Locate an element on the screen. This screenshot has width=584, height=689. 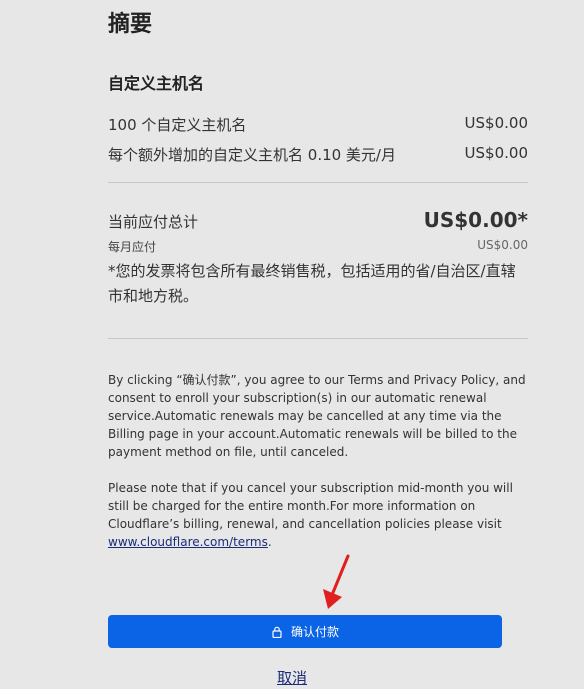
total-amount: US$0.00* is located at coordinates (475, 220).